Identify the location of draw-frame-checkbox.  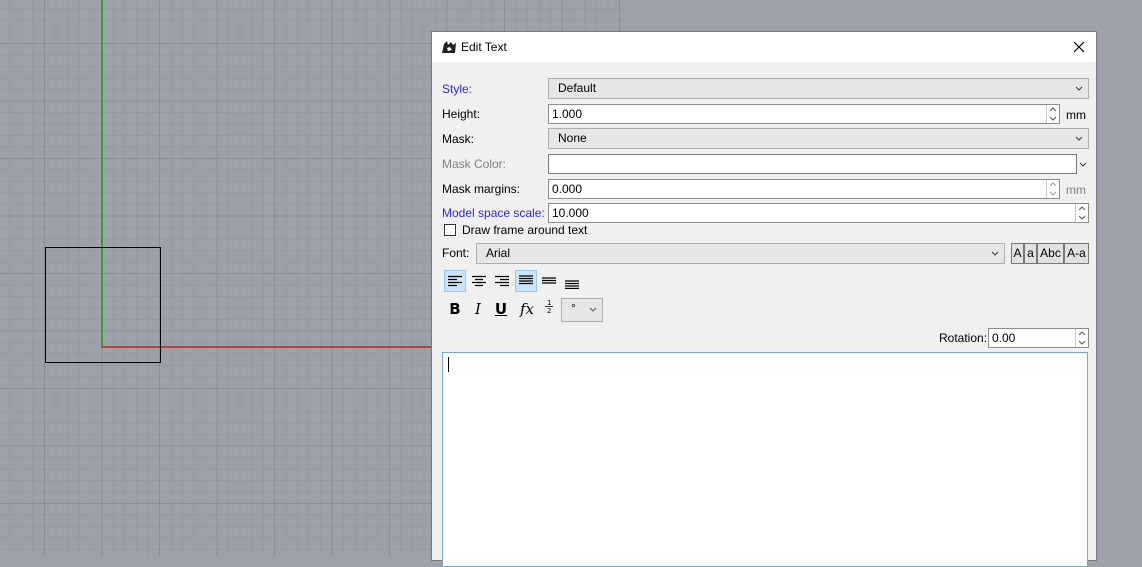
(450, 230).